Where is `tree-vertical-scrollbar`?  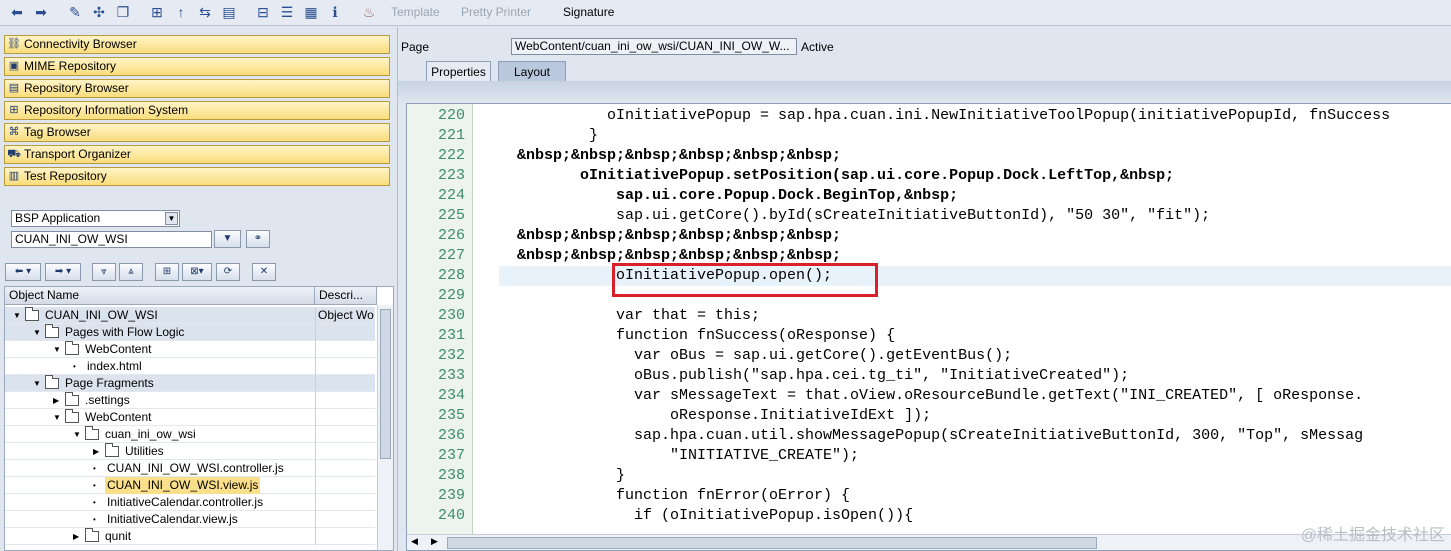 tree-vertical-scrollbar is located at coordinates (385, 427).